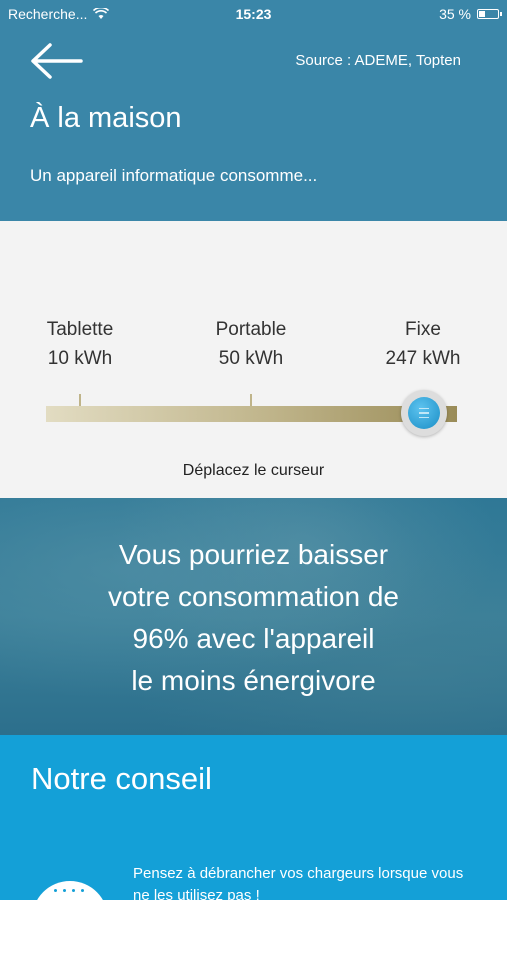 Image resolution: width=507 pixels, height=957 pixels. What do you see at coordinates (80, 329) in the screenshot?
I see `device-name: Tablette` at bounding box center [80, 329].